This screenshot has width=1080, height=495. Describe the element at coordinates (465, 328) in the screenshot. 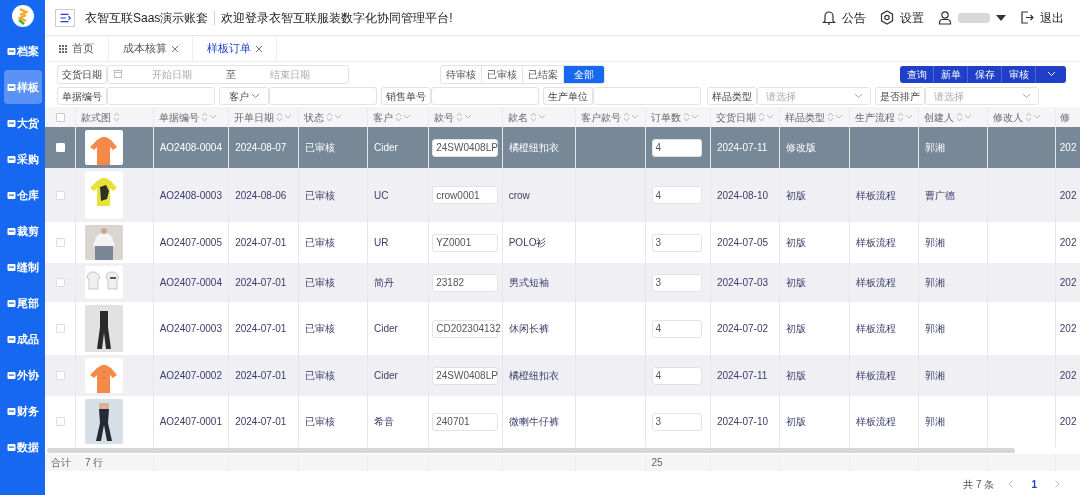

I see `input-field: CD202304132` at that location.